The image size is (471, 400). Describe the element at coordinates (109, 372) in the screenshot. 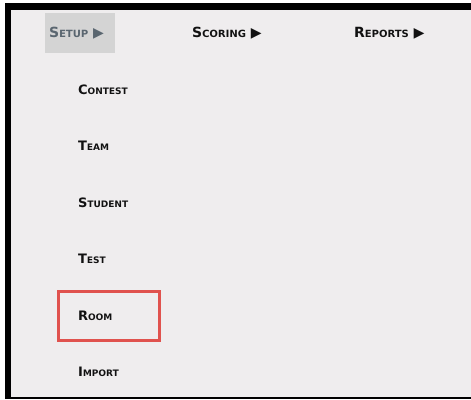

I see `submenu-item: Import` at that location.